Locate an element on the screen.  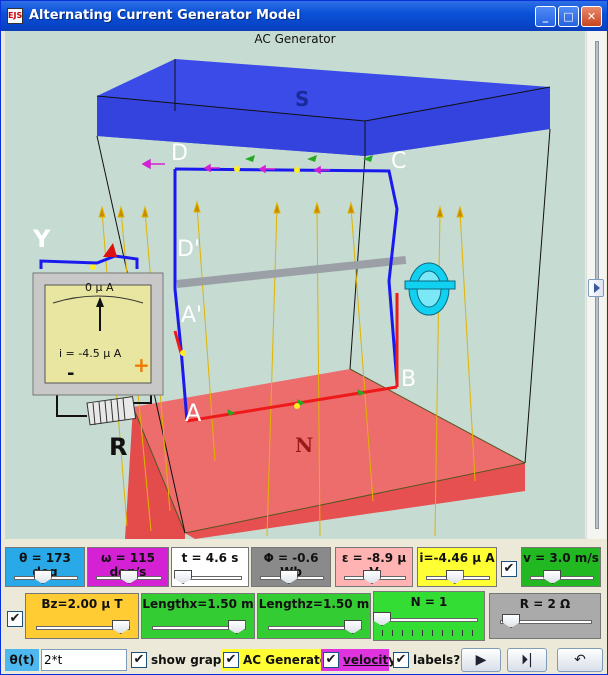
turns-slider: N = 1 is located at coordinates (429, 616).